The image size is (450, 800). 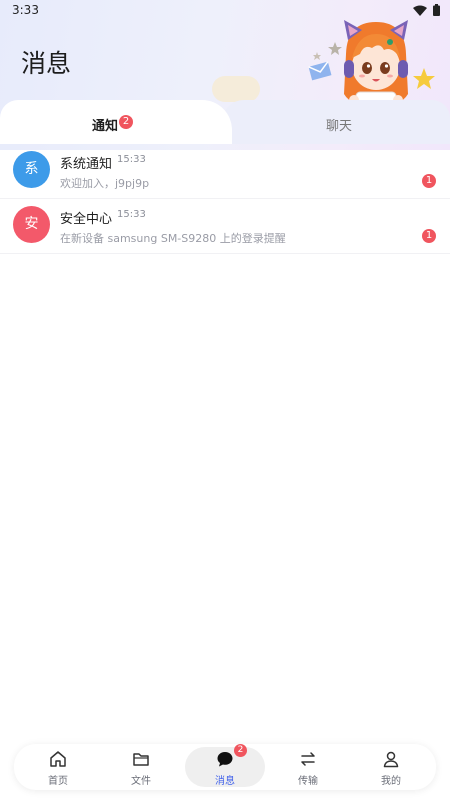 I want to click on tab-notifications-label: 通知, so click(x=105, y=126).